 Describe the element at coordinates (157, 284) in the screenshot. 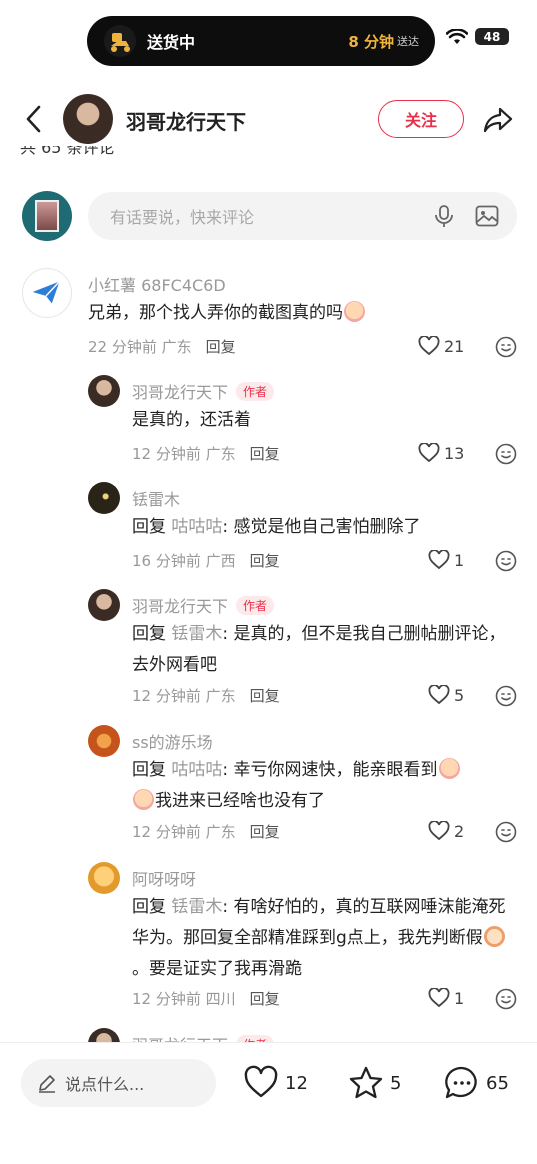

I see `commenter-name: 小红薯 68FC4C6D` at that location.